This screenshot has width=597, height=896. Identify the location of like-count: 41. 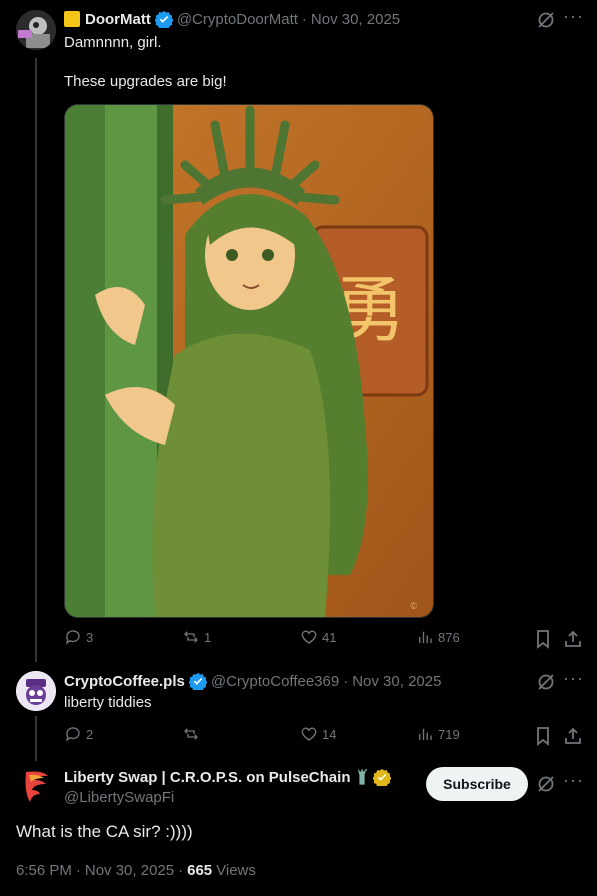
(329, 637).